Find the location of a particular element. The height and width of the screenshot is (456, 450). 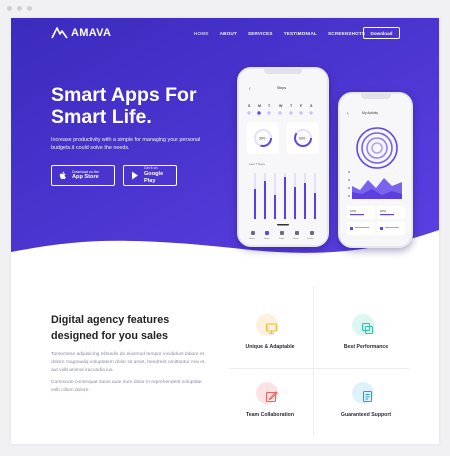

feature-card-support: Guaranteed Support is located at coordinates (366, 400).